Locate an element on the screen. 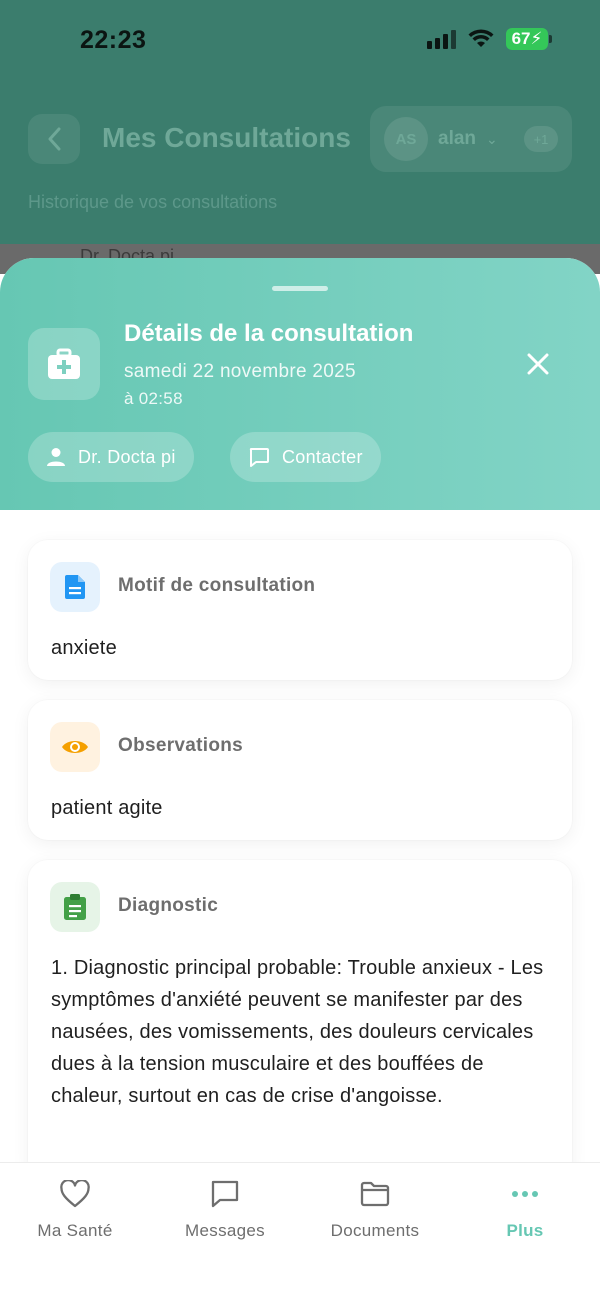  nav-label: Documents is located at coordinates (375, 1230).